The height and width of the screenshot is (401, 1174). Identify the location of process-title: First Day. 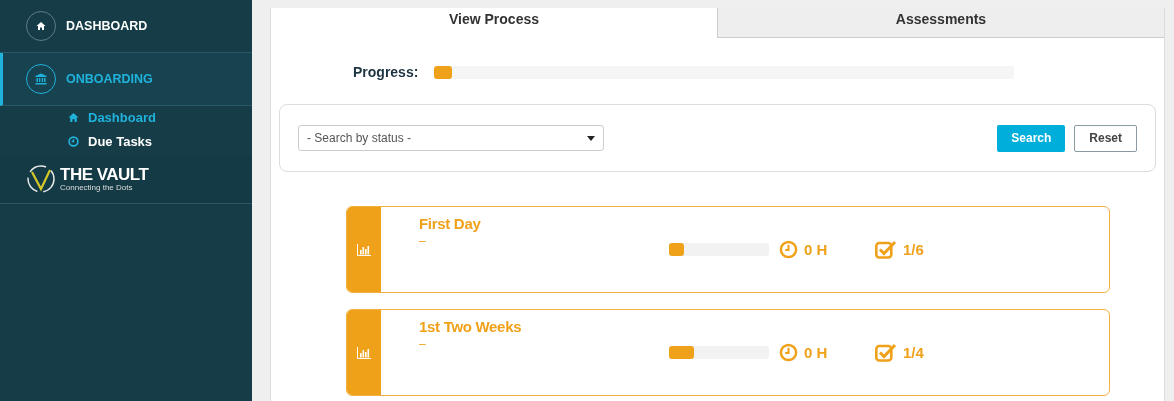
(450, 223).